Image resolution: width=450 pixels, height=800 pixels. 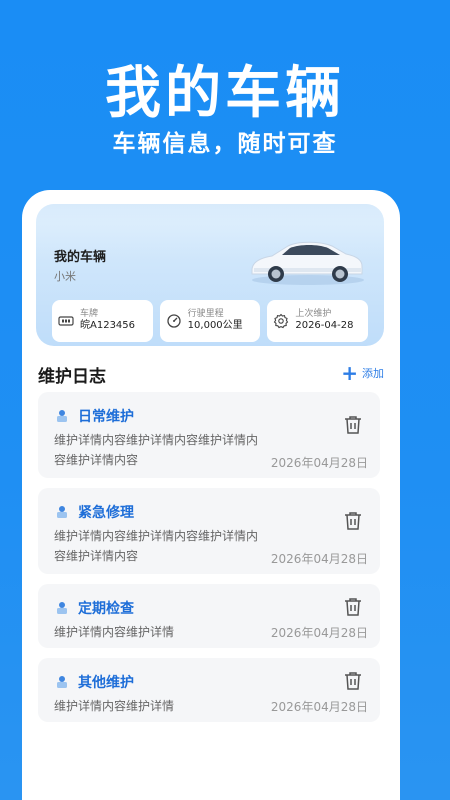 What do you see at coordinates (211, 374) in the screenshot?
I see `maintenance-log-header: 维护日志 + 添加` at bounding box center [211, 374].